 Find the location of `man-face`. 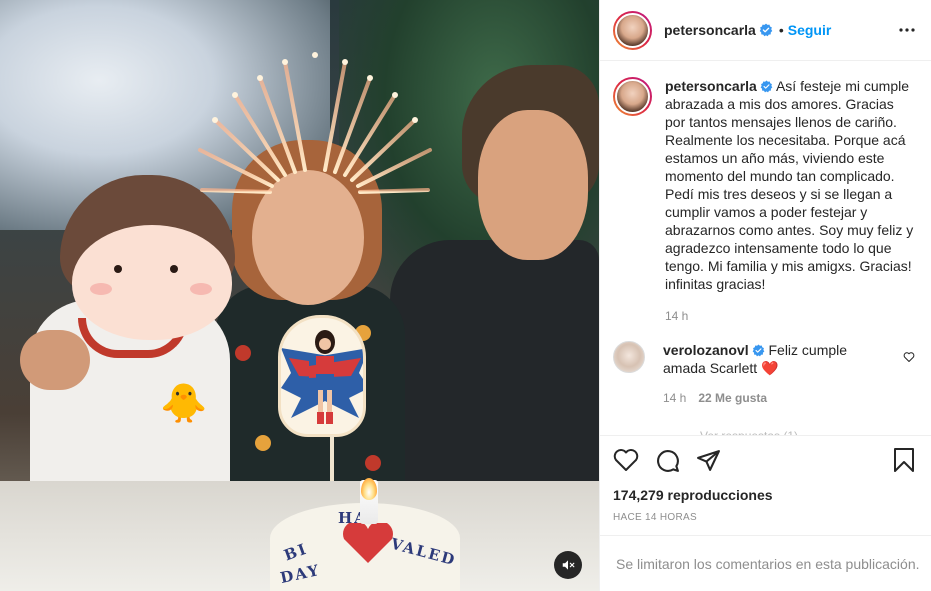

man-face is located at coordinates (533, 185).